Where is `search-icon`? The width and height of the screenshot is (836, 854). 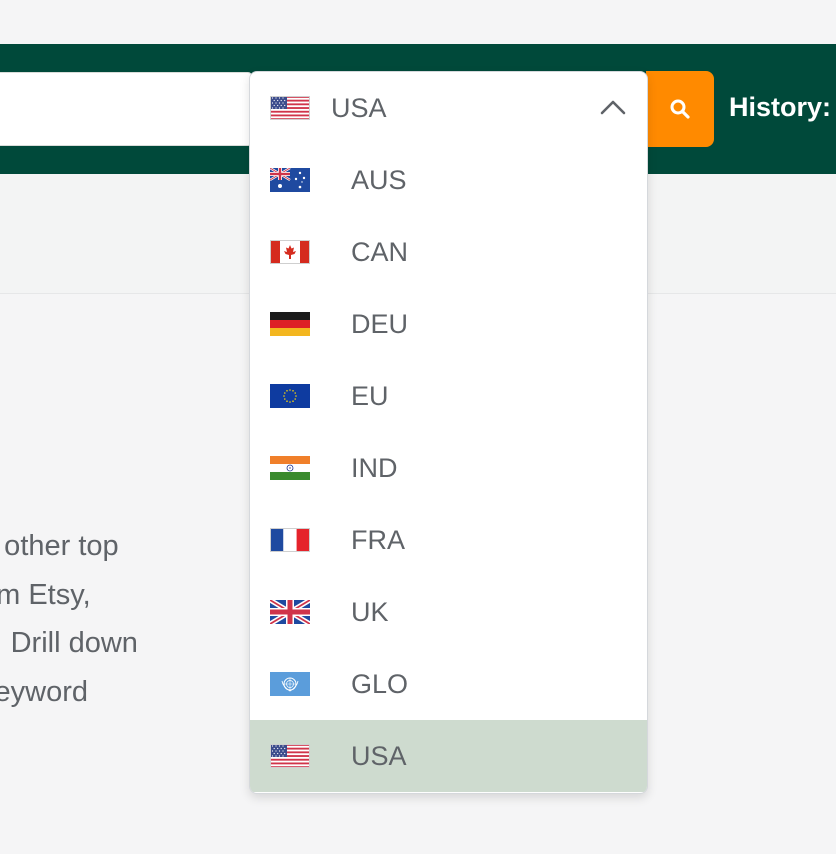
search-icon is located at coordinates (680, 109).